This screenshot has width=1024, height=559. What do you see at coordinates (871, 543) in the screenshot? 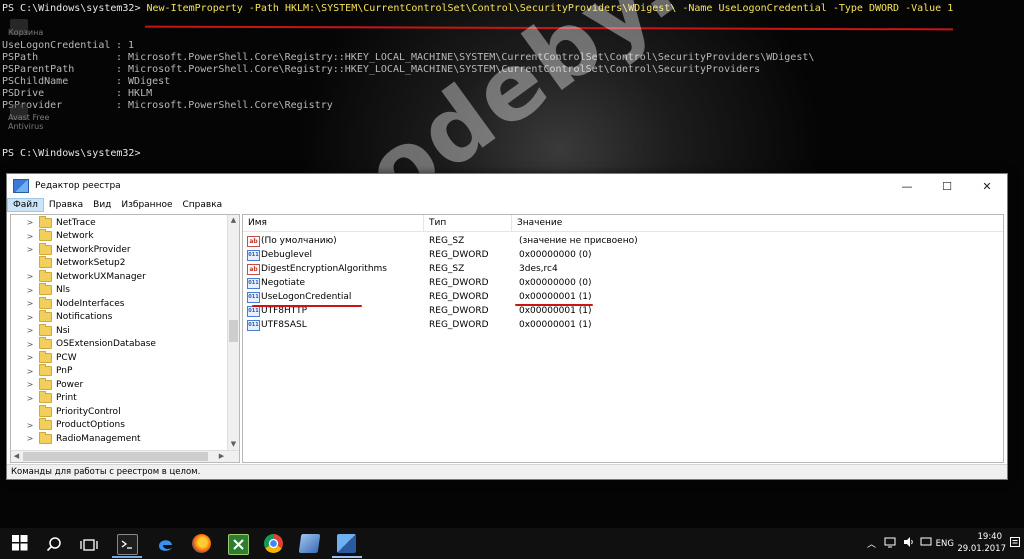
I see `tray-chevron-up-icon: ︿` at bounding box center [871, 543].